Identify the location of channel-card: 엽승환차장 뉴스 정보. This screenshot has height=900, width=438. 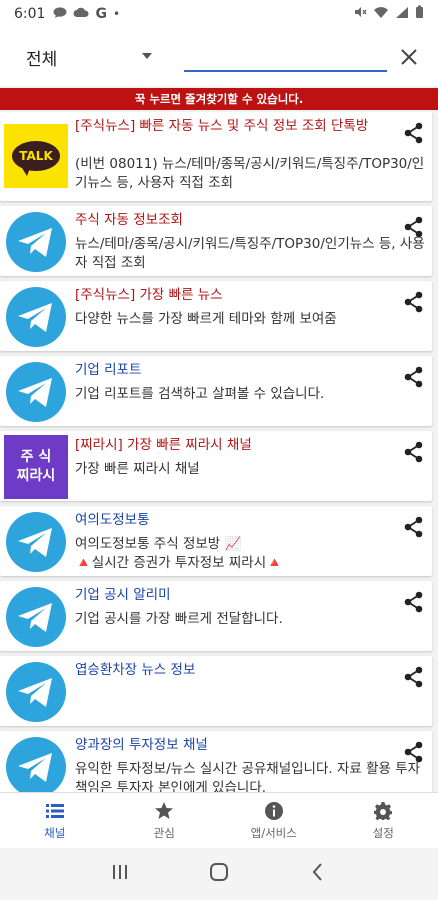
(216, 691).